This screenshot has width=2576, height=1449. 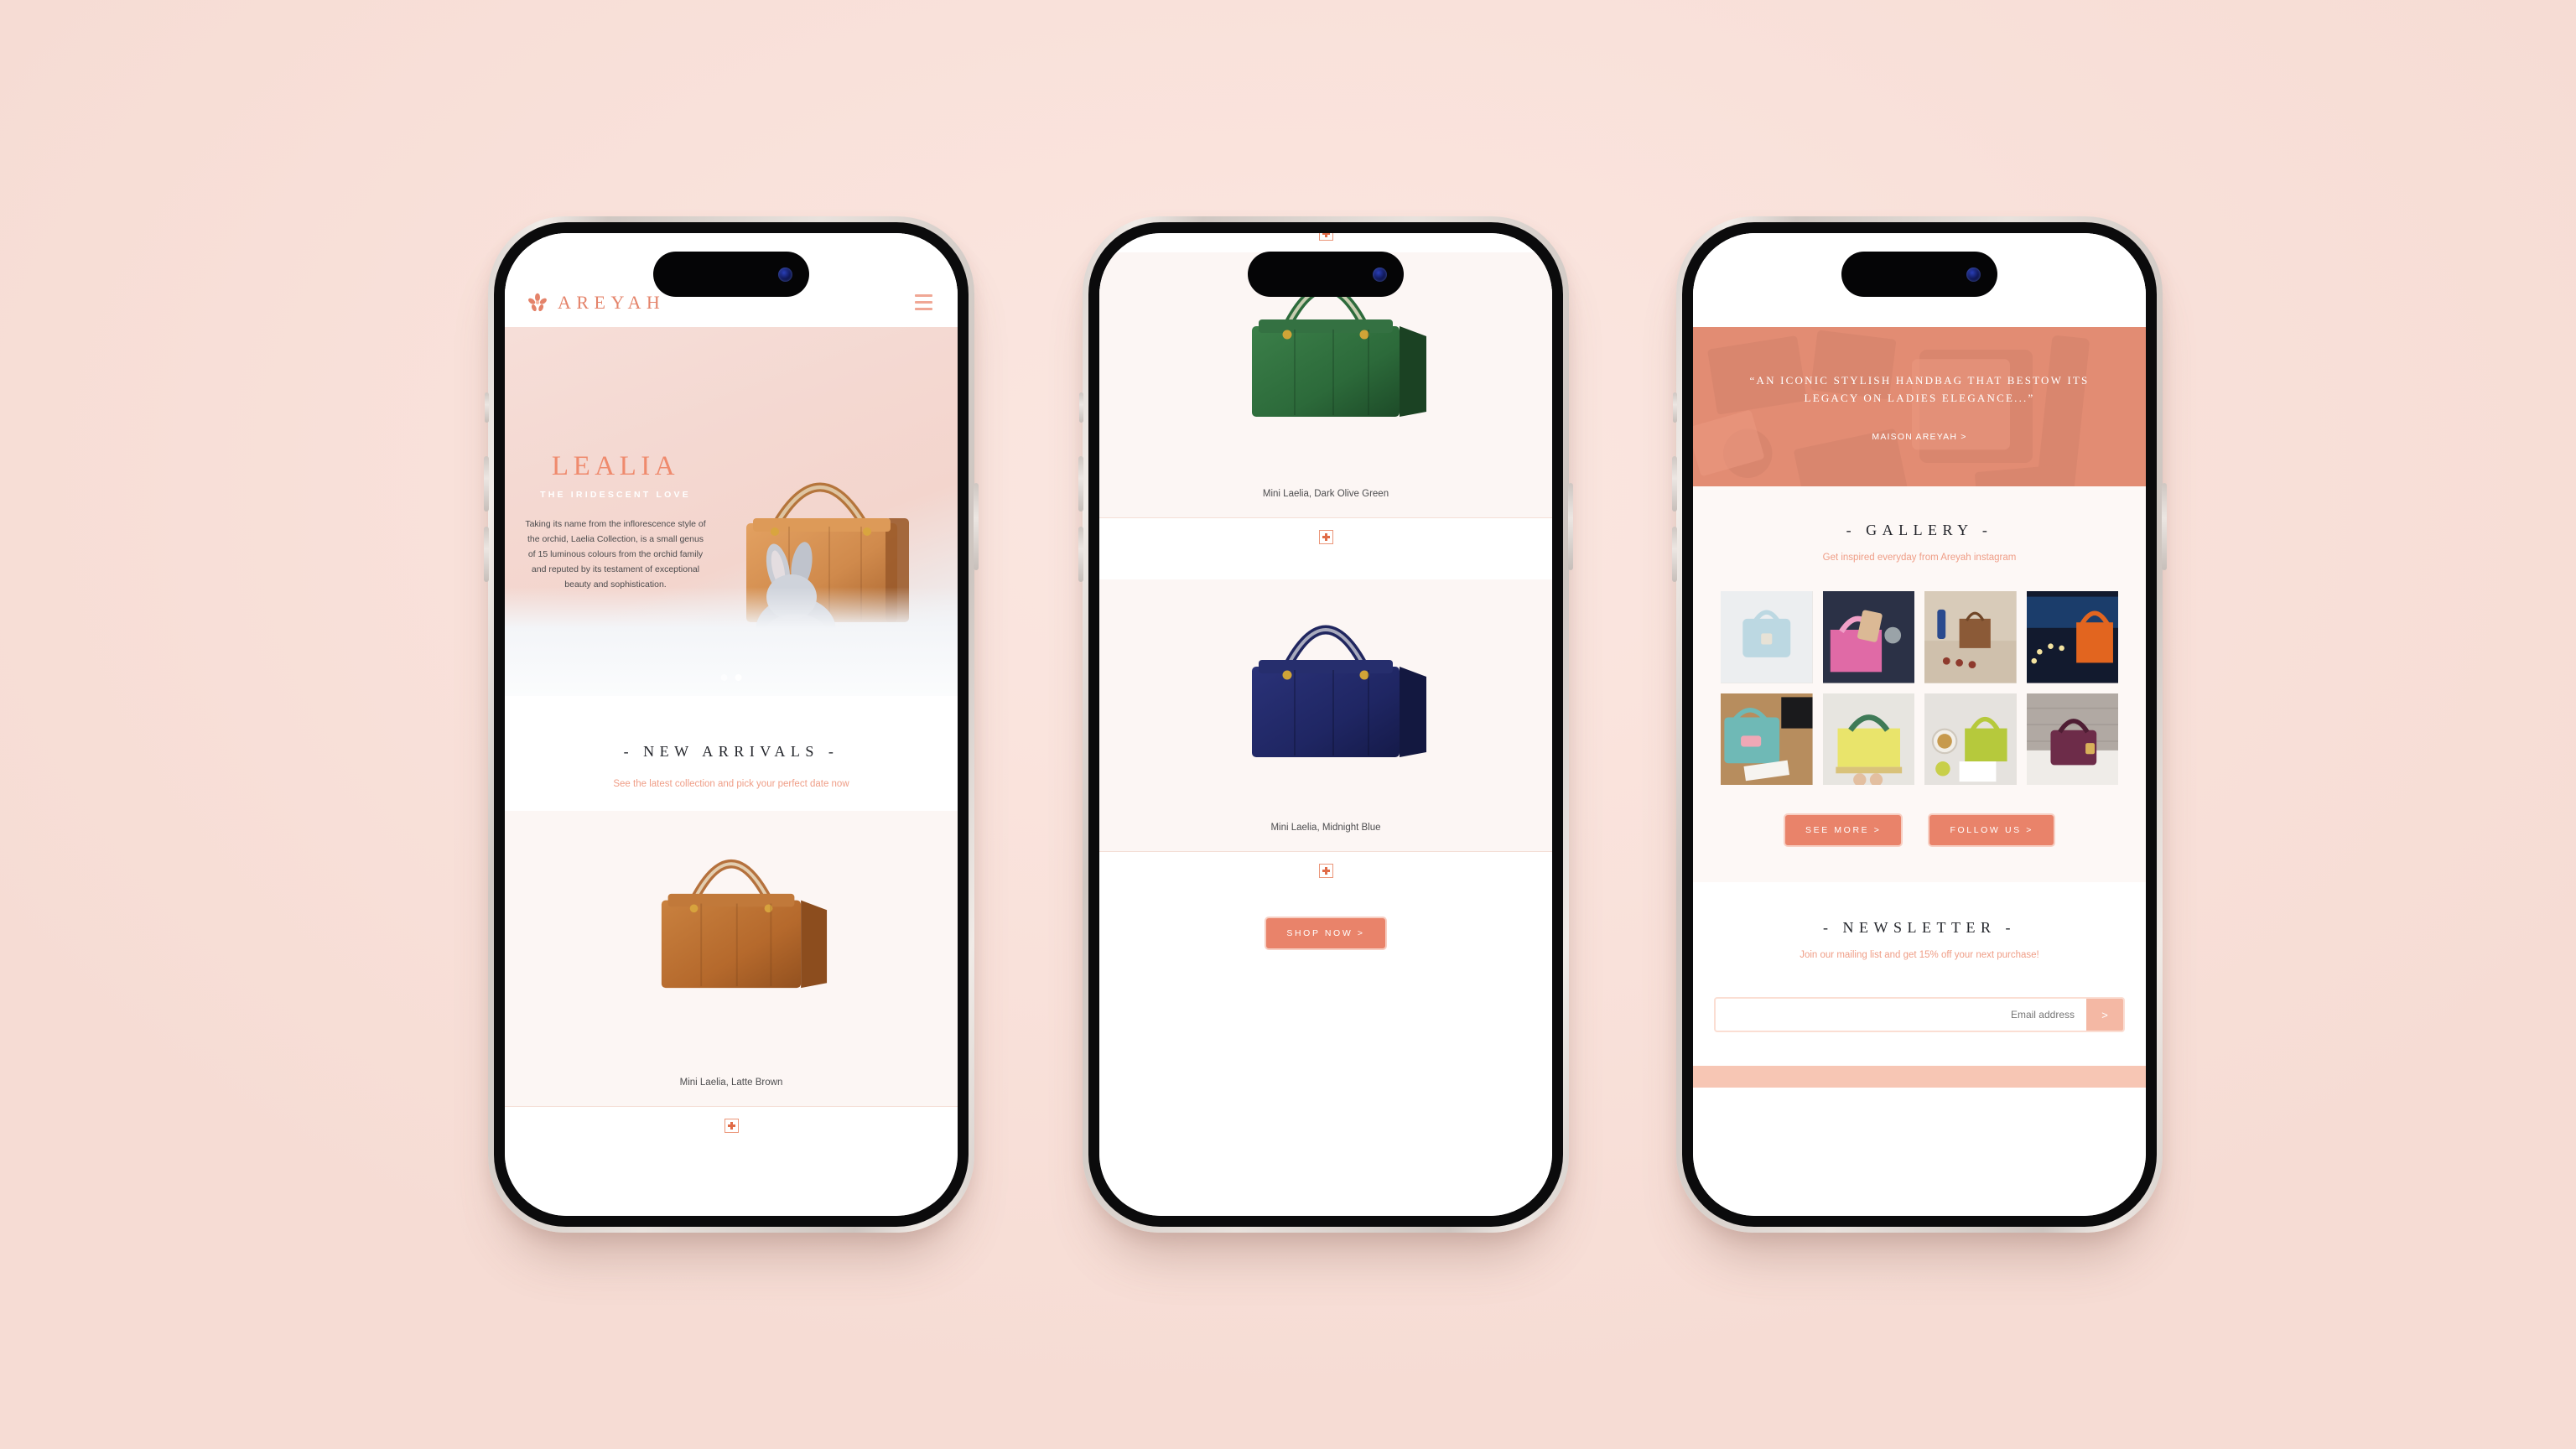 I want to click on follow-us-button: FOLLOW US >, so click(x=1991, y=830).